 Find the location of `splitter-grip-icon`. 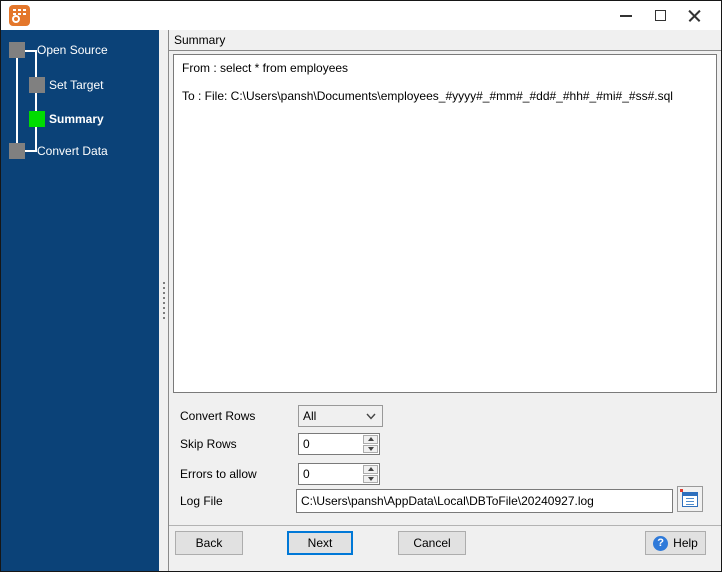

splitter-grip-icon is located at coordinates (163, 300).